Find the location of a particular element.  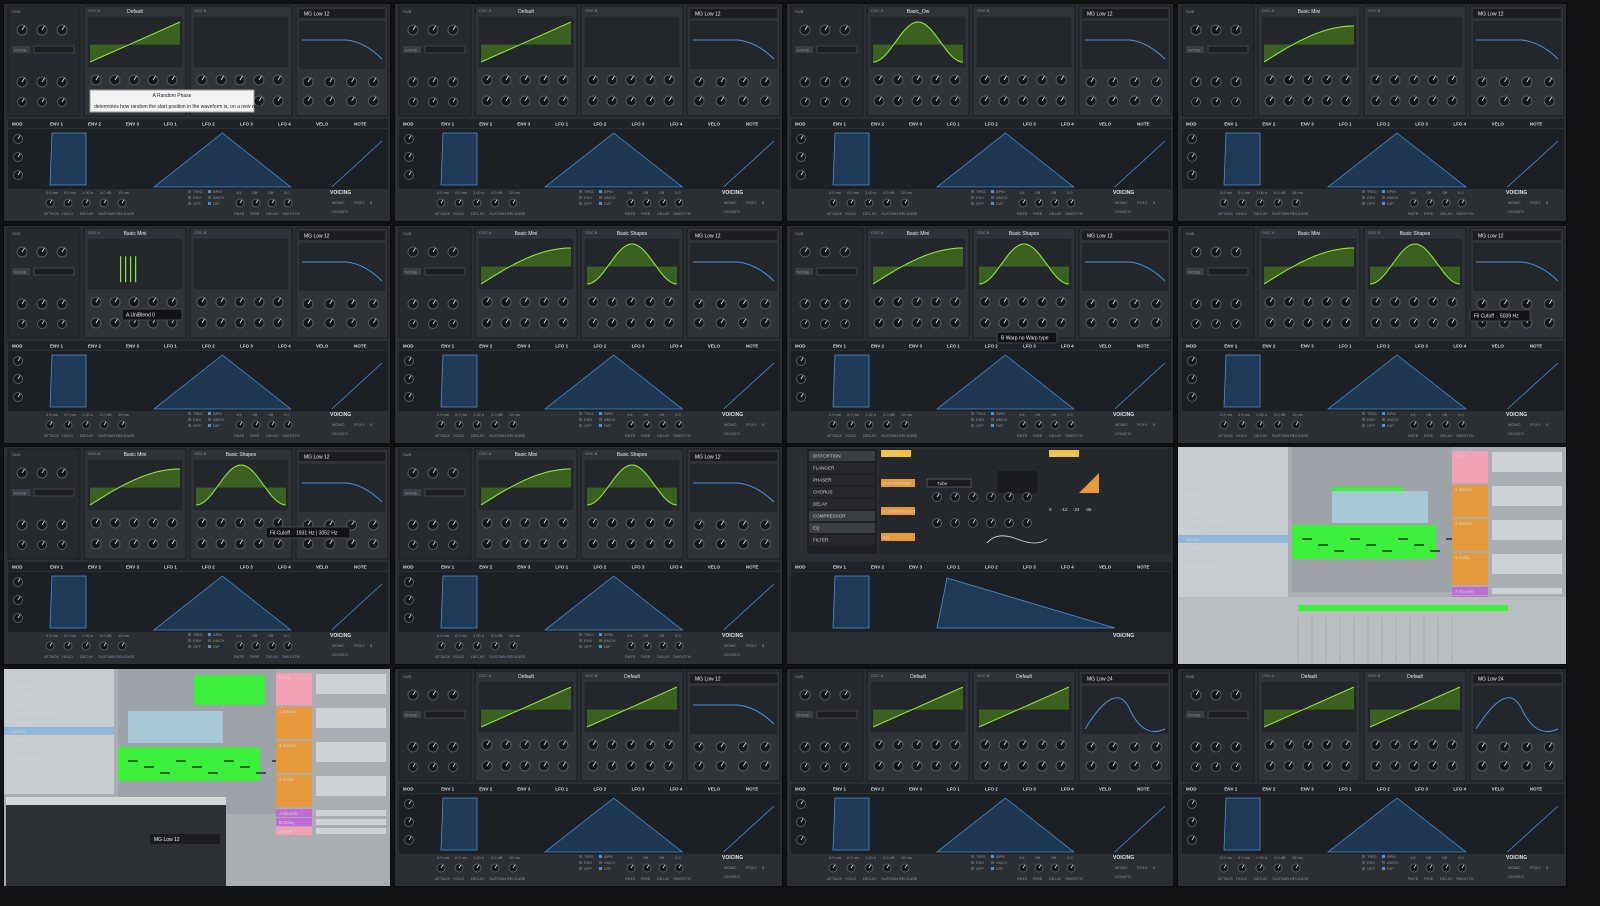

filter-type: MG Low 24 is located at coordinates (1491, 680).